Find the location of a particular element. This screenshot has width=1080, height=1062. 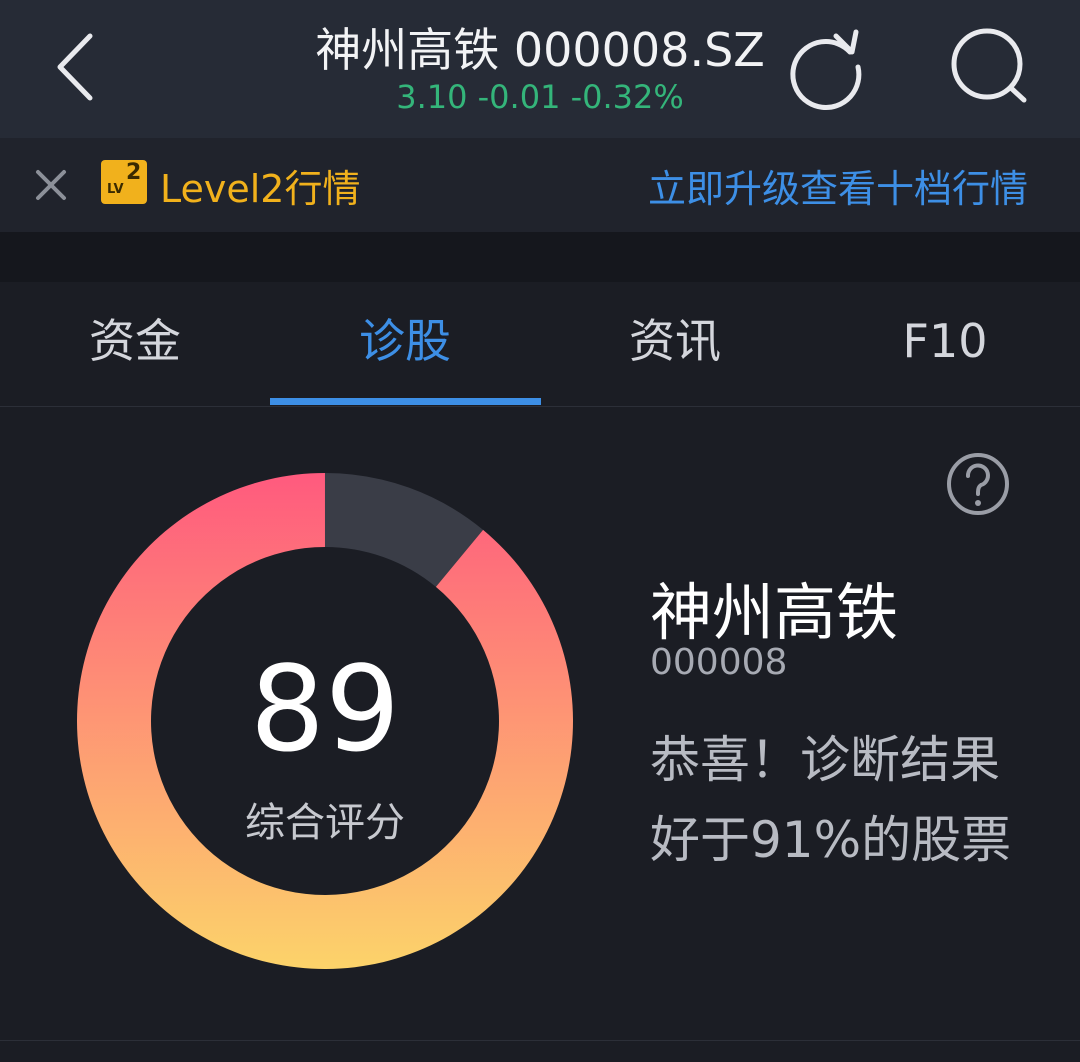

upgrade-link: 立即升级查看十档行情 is located at coordinates (838, 185).